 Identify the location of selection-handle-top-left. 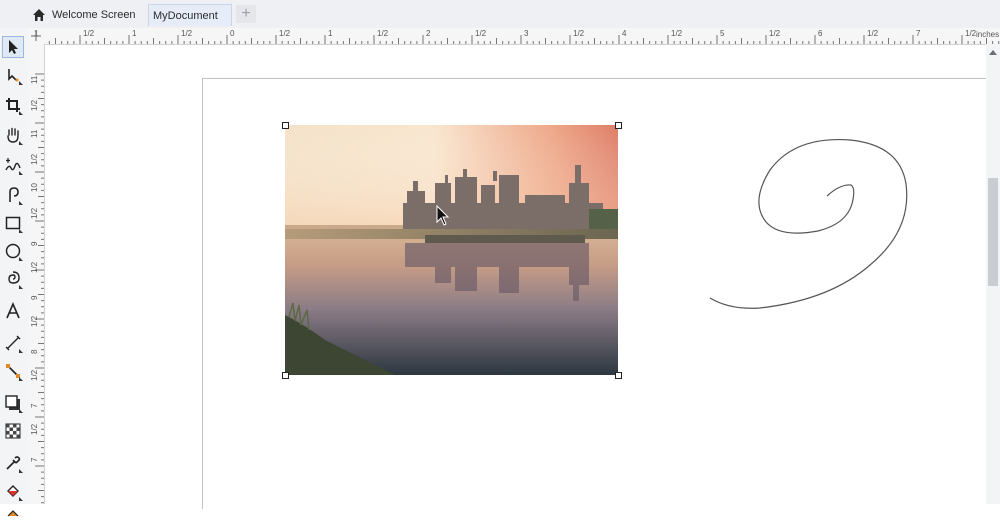
(285, 125).